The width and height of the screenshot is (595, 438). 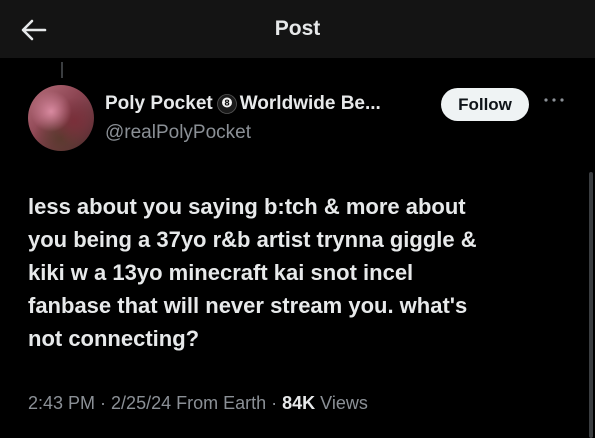 I want to click on more-horizontal-icon, so click(x=554, y=100).